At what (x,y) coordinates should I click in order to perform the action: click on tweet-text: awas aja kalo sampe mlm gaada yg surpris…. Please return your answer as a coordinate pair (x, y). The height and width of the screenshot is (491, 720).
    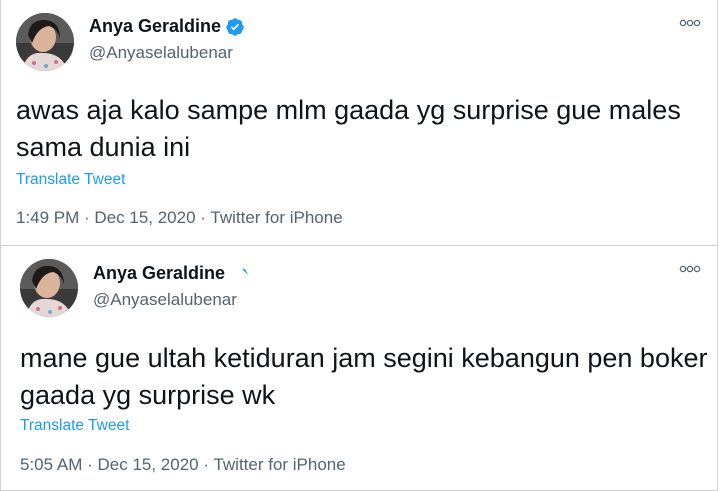
    Looking at the image, I should click on (348, 128).